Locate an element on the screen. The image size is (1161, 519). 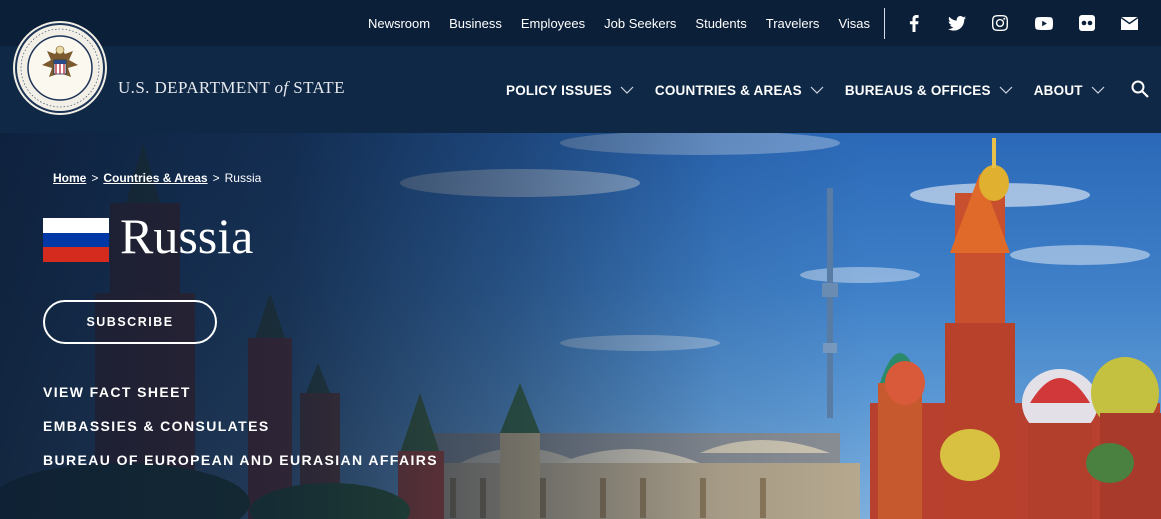
subscribe-button: SUBSCRIBE is located at coordinates (130, 322).